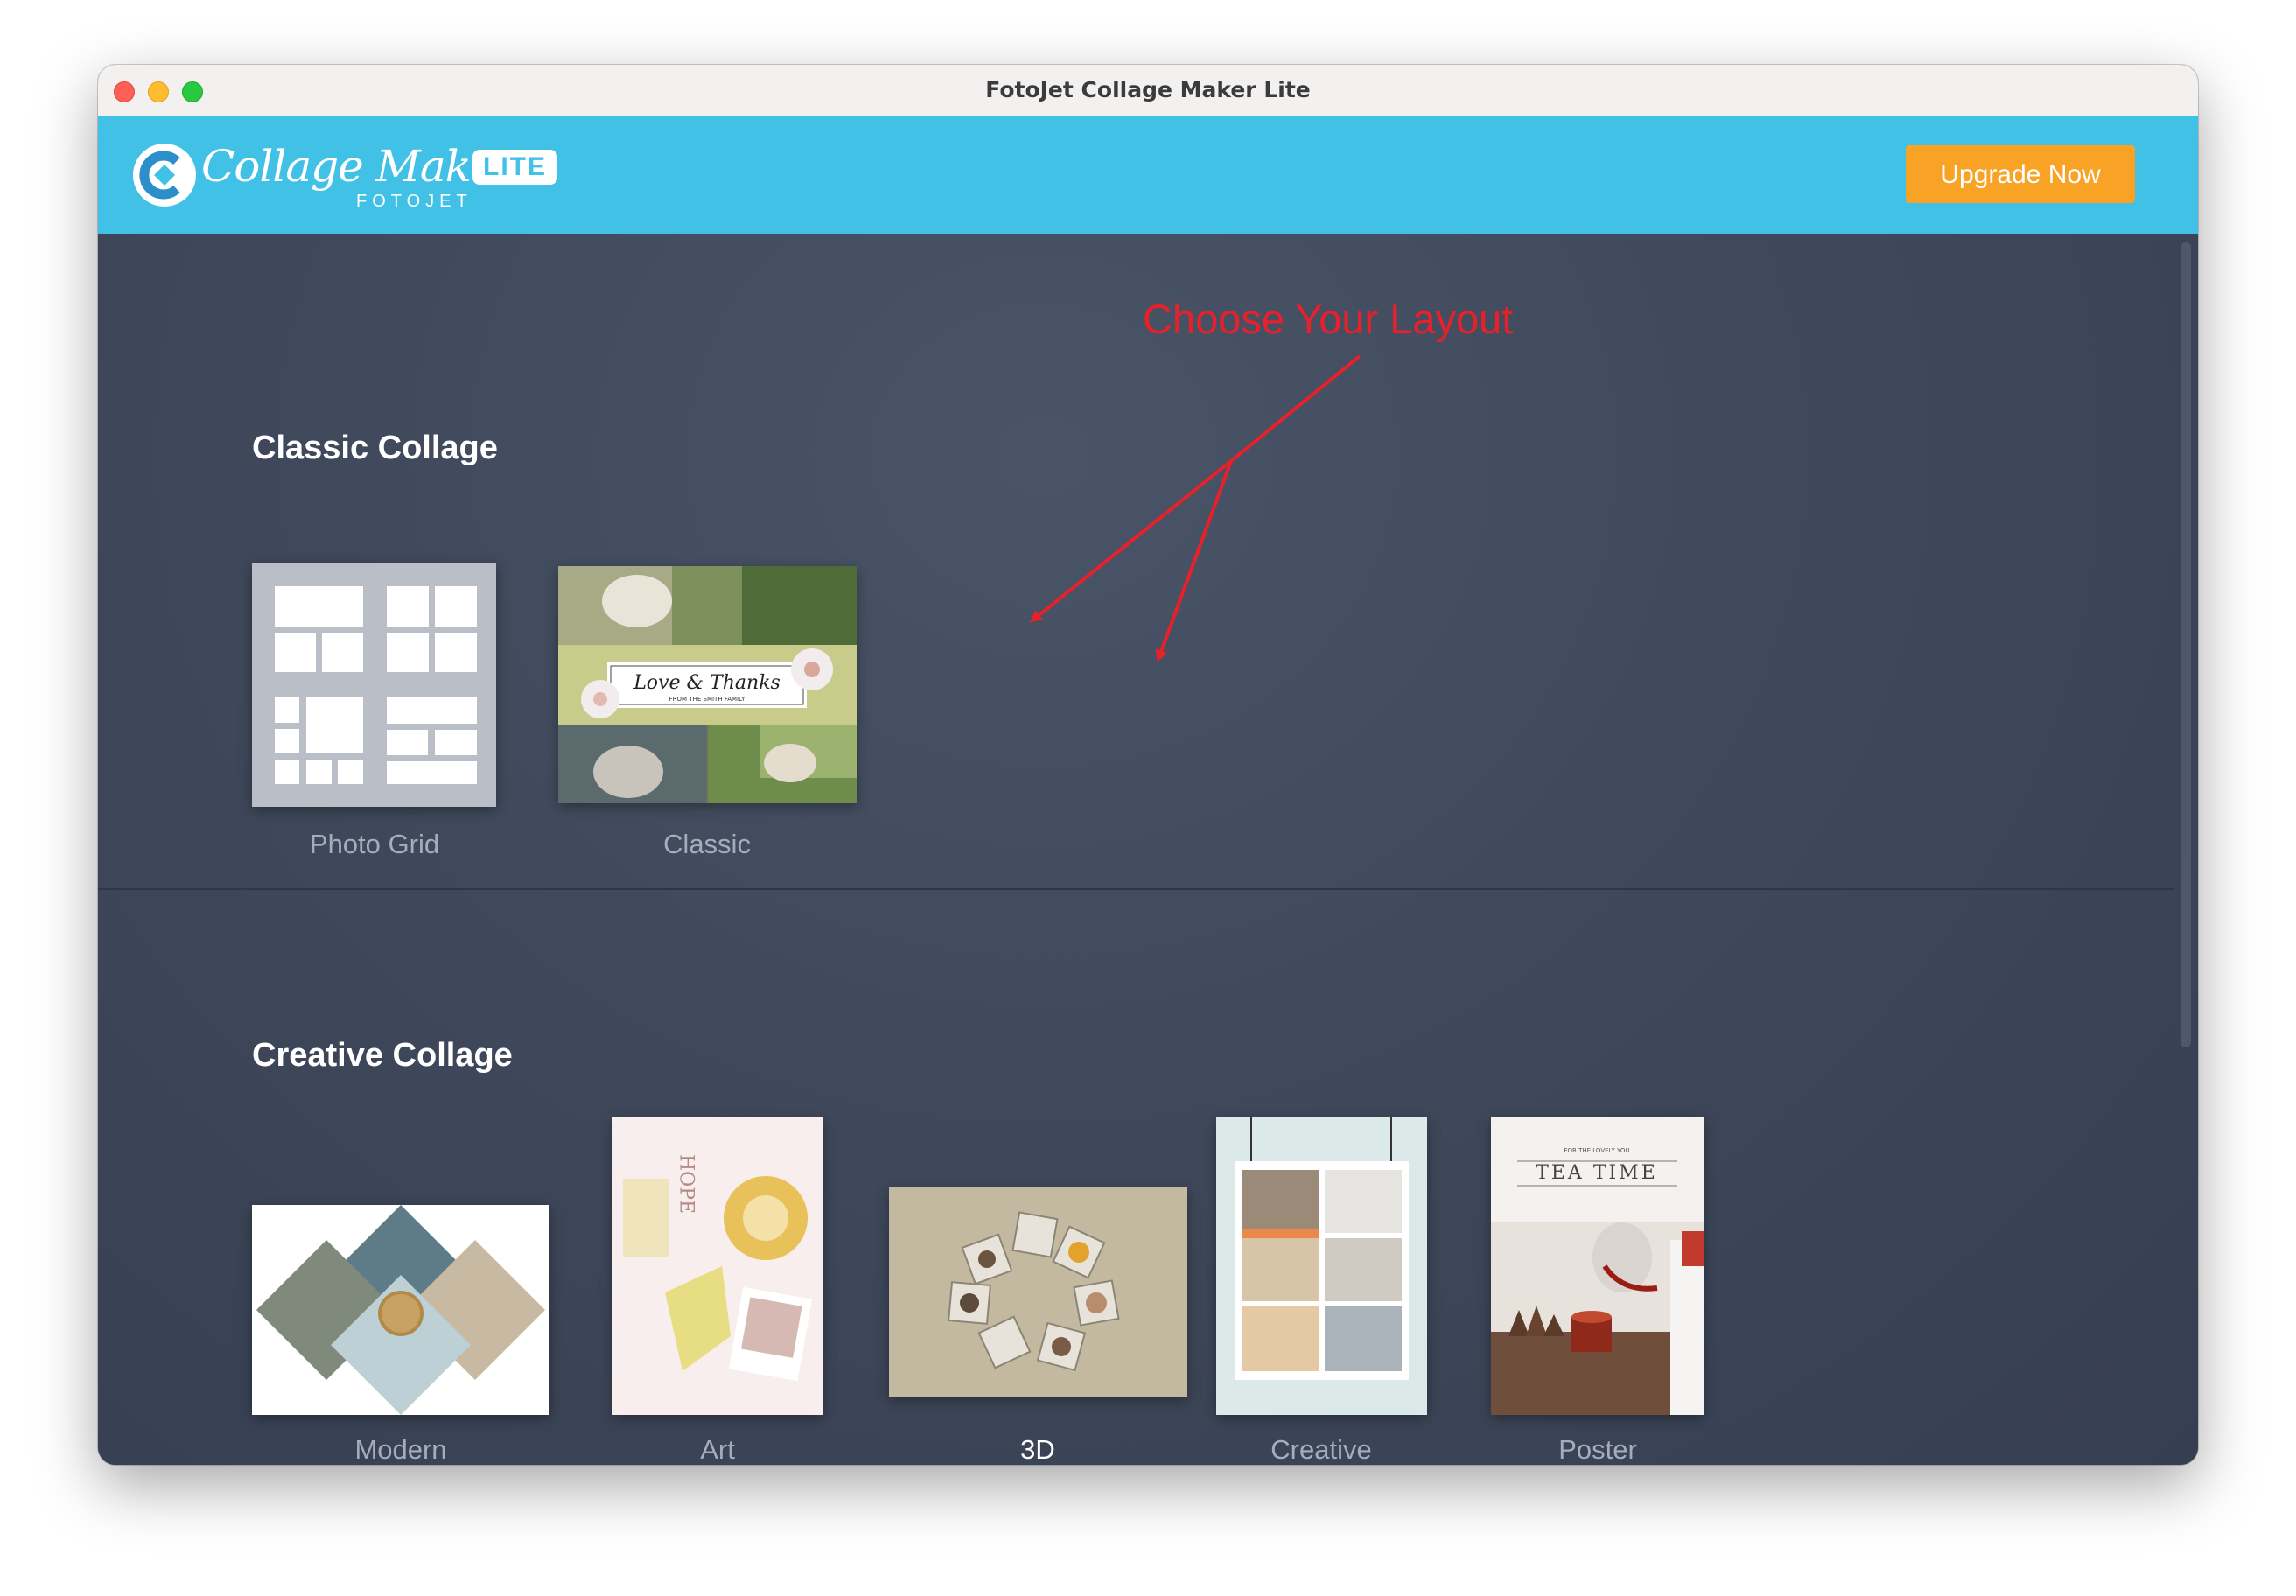  I want to click on poster-thumbnail: FOR THE LOVELY YOU TEA TIME, so click(1597, 1266).